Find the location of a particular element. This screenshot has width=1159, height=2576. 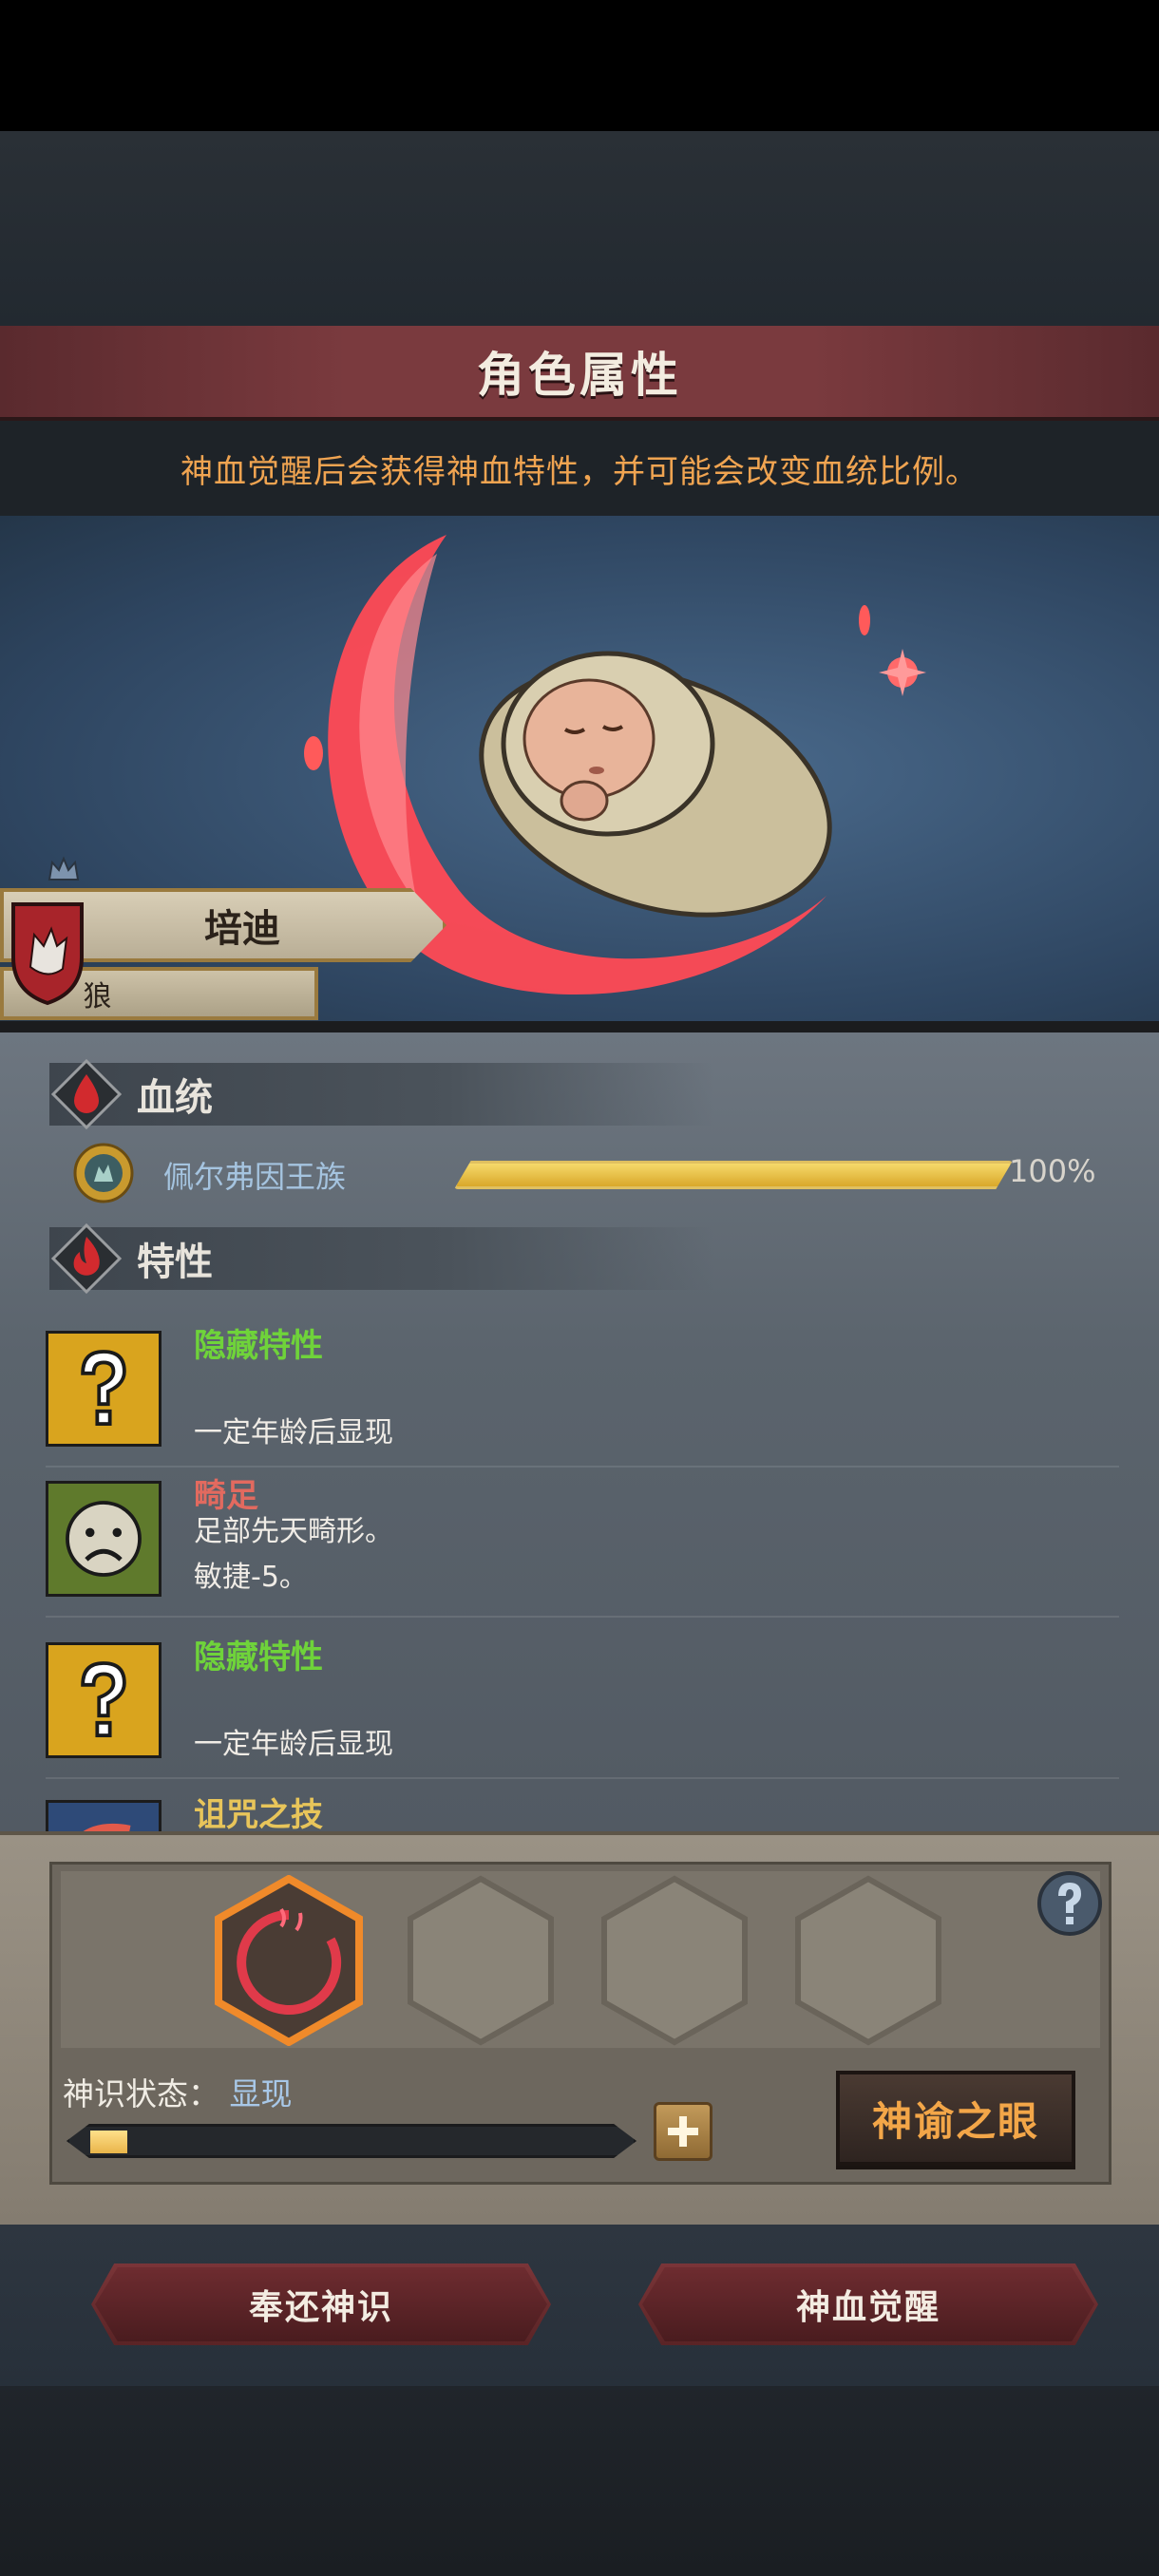

lineage-percent-text: 100% is located at coordinates (1052, 1171).